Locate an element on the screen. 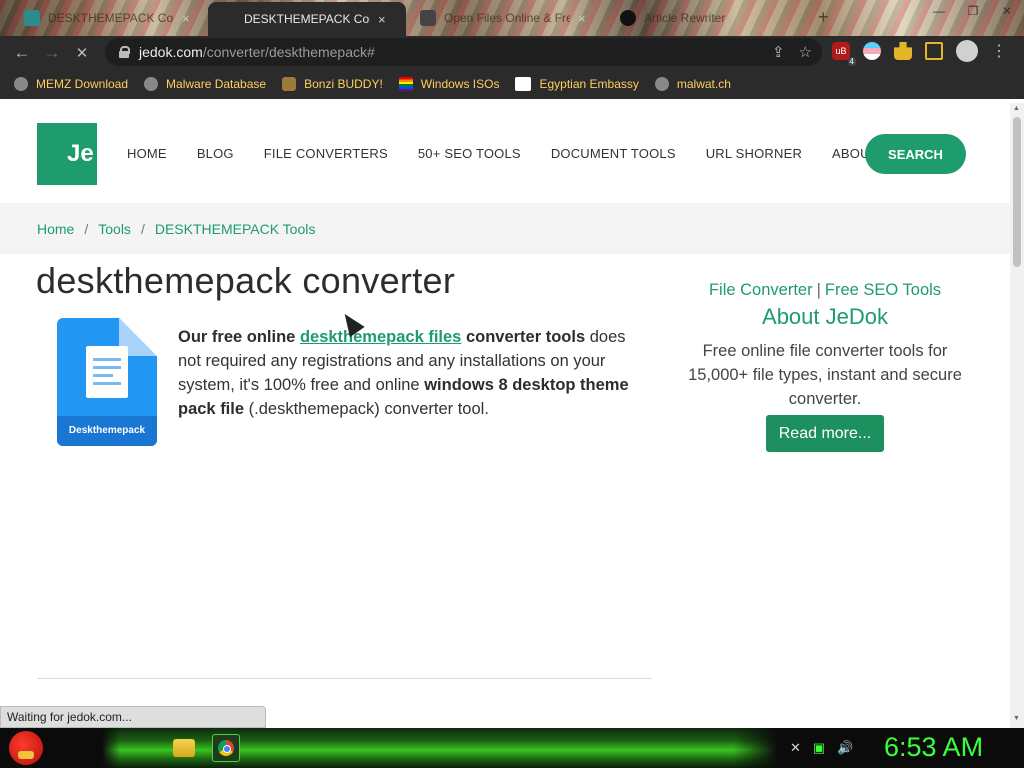 This screenshot has height=768, width=1024. globe-icon is located at coordinates (661, 84).